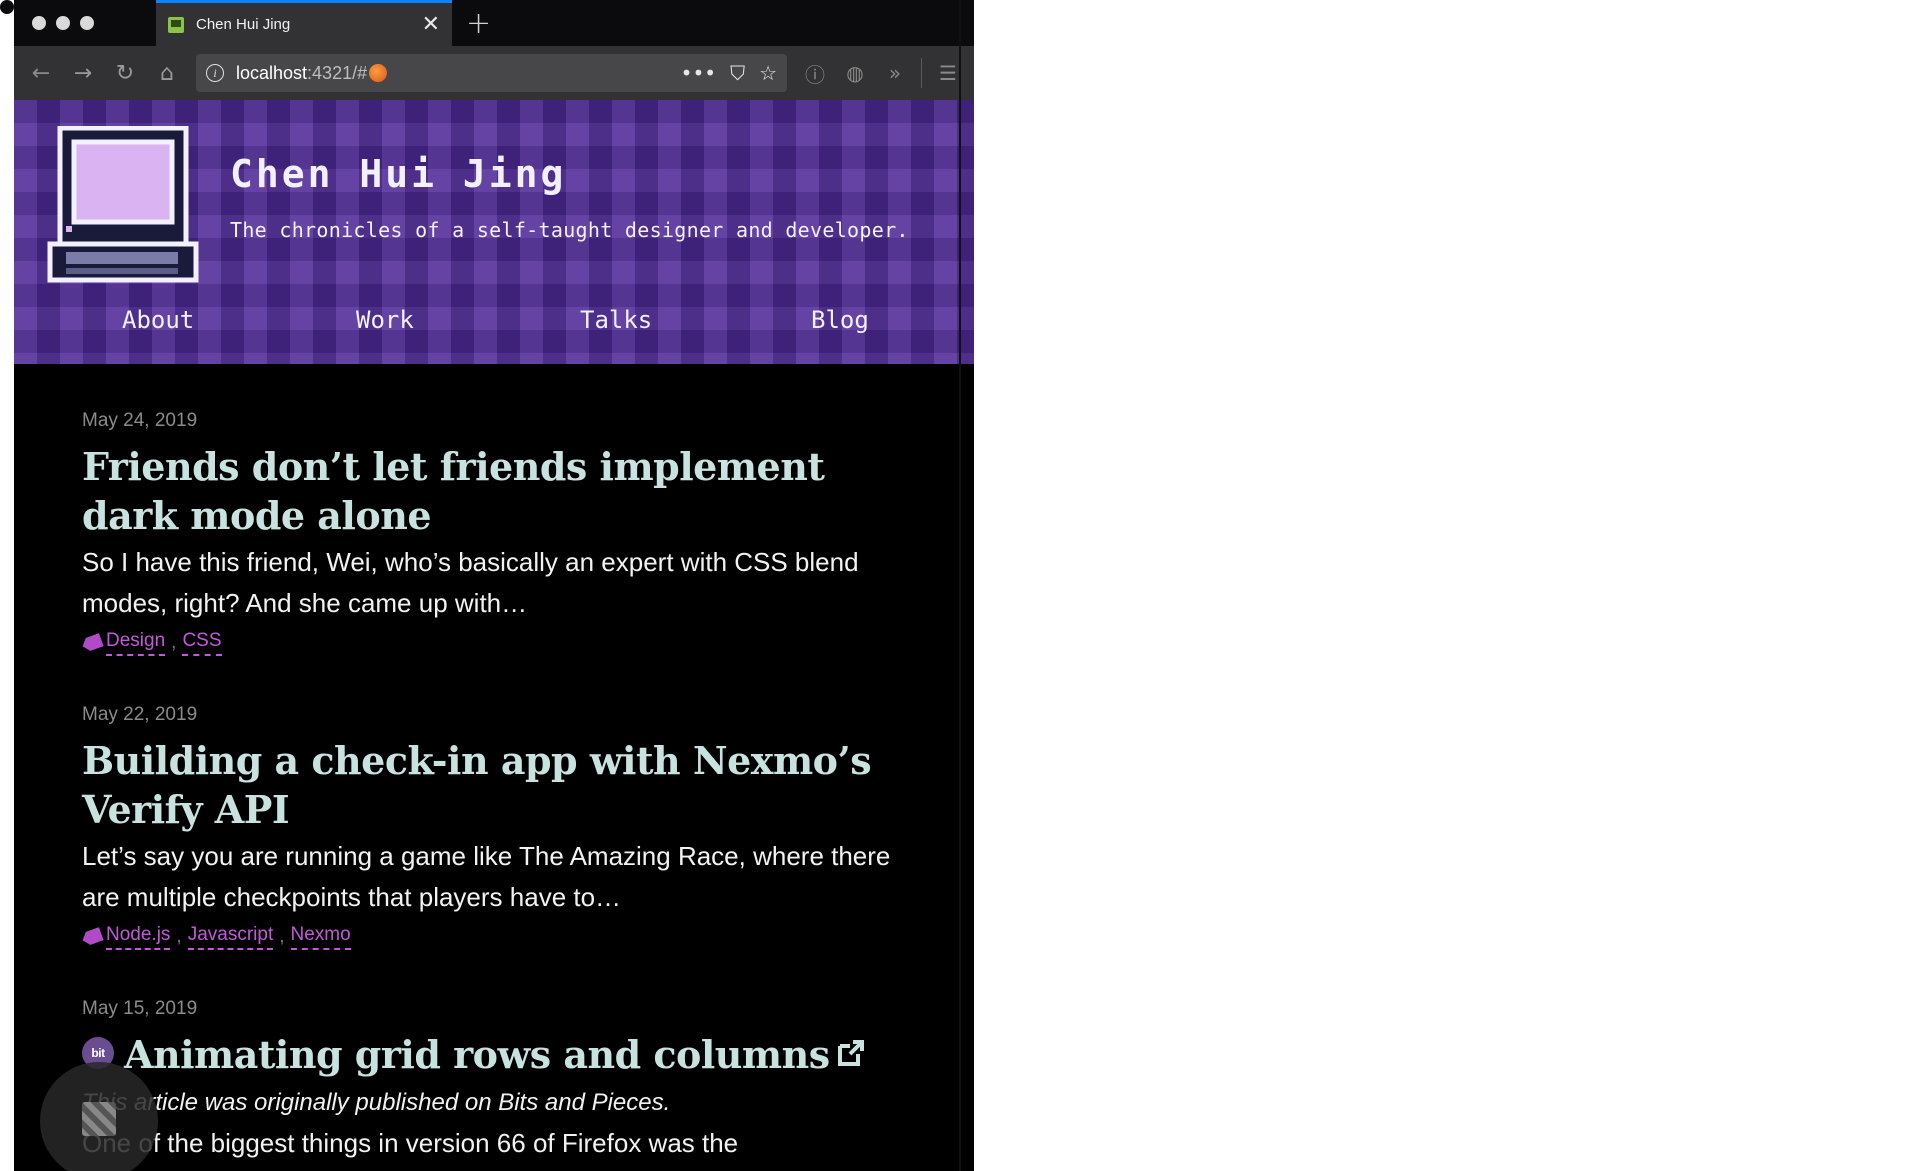 The width and height of the screenshot is (1920, 1171). I want to click on extension-info-icon: ⓘ, so click(815, 73).